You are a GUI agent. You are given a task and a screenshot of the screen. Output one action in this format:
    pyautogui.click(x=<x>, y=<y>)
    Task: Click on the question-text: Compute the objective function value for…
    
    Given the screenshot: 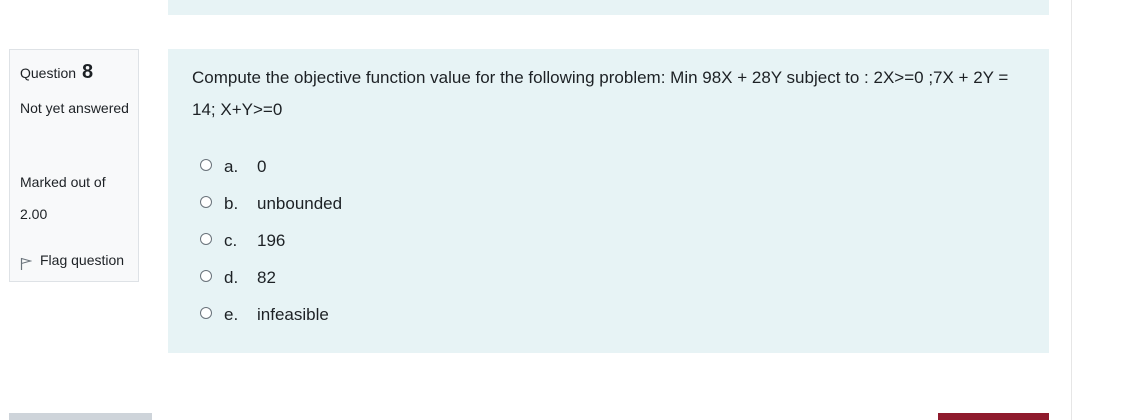 What is the action you would take?
    pyautogui.click(x=600, y=93)
    